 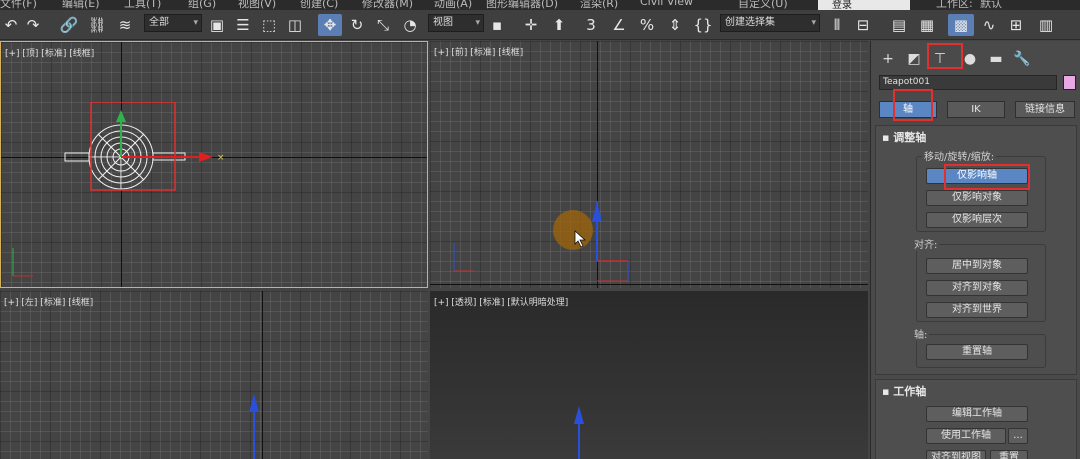 I want to click on pivot-group-label: 轴:, so click(x=921, y=333).